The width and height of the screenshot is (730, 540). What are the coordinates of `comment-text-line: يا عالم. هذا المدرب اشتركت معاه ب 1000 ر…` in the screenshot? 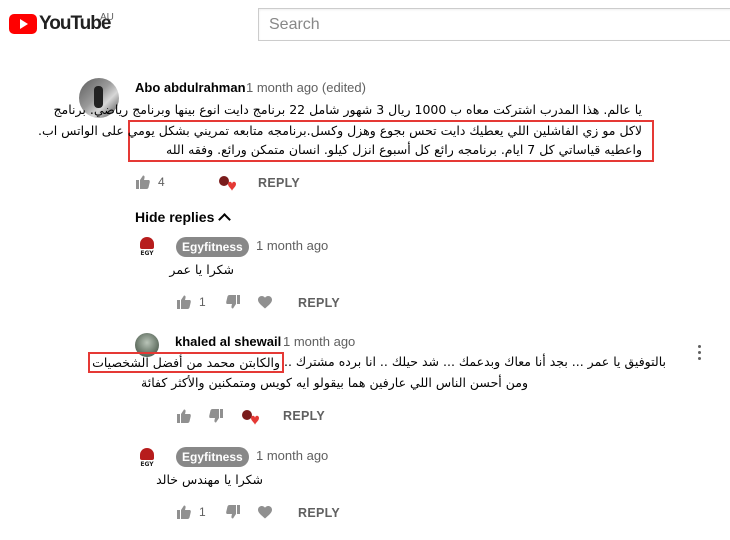 It's located at (347, 109).